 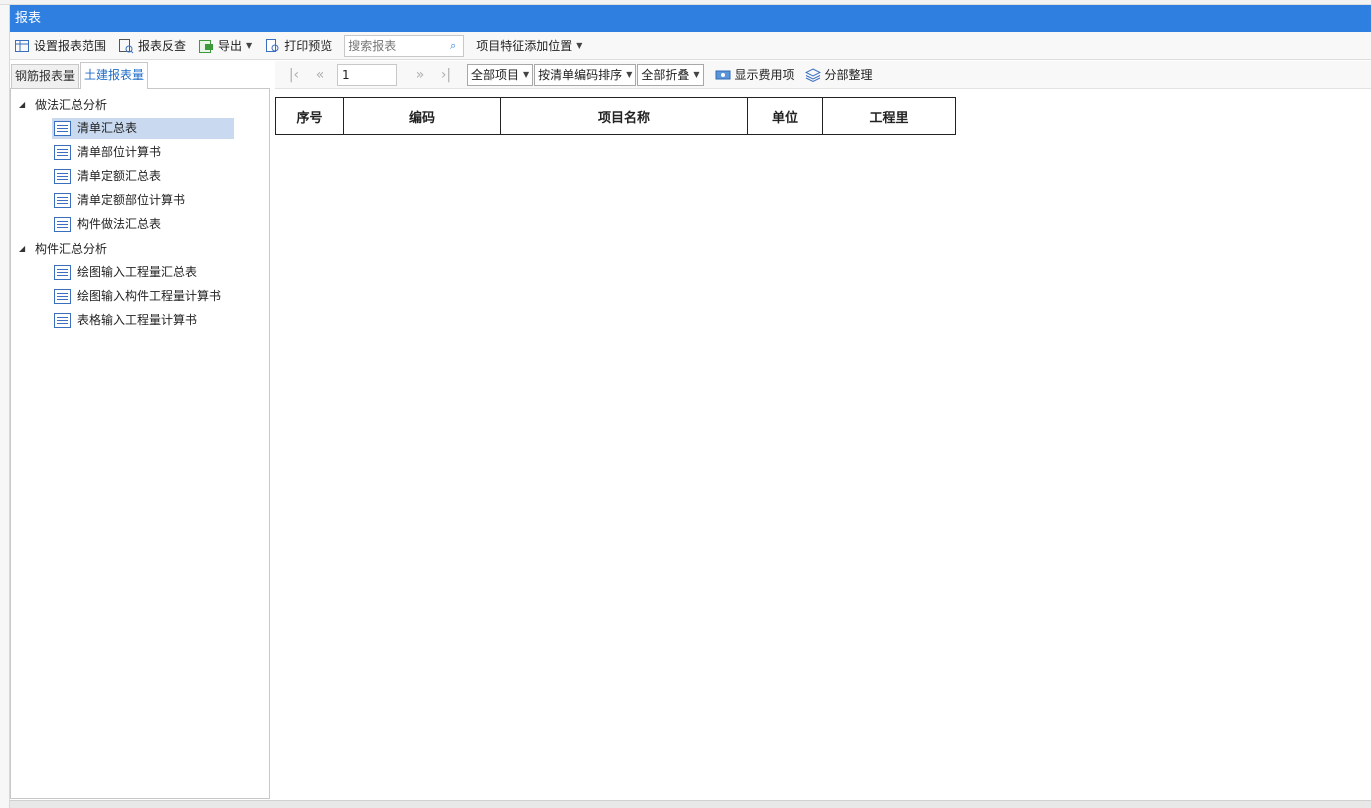 I want to click on page-number-input: 1, so click(x=367, y=74).